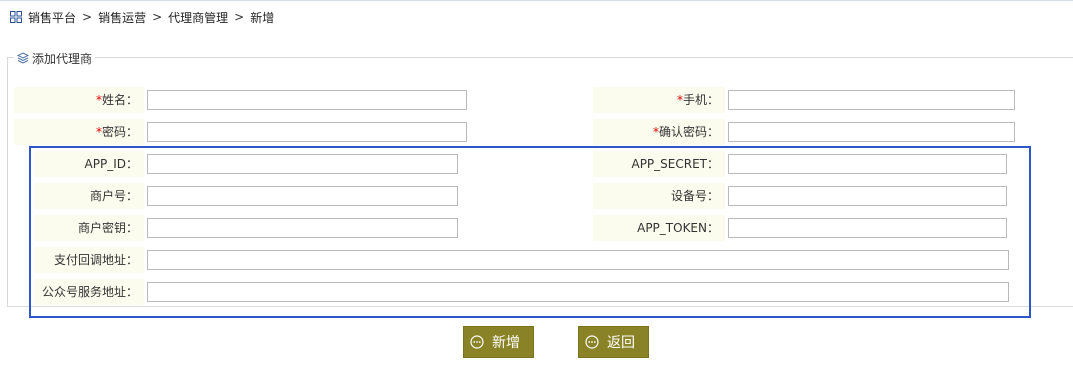 This screenshot has height=371, width=1073. Describe the element at coordinates (198, 17) in the screenshot. I see `breadcrumb-item-agent-management: 代理商管理` at that location.